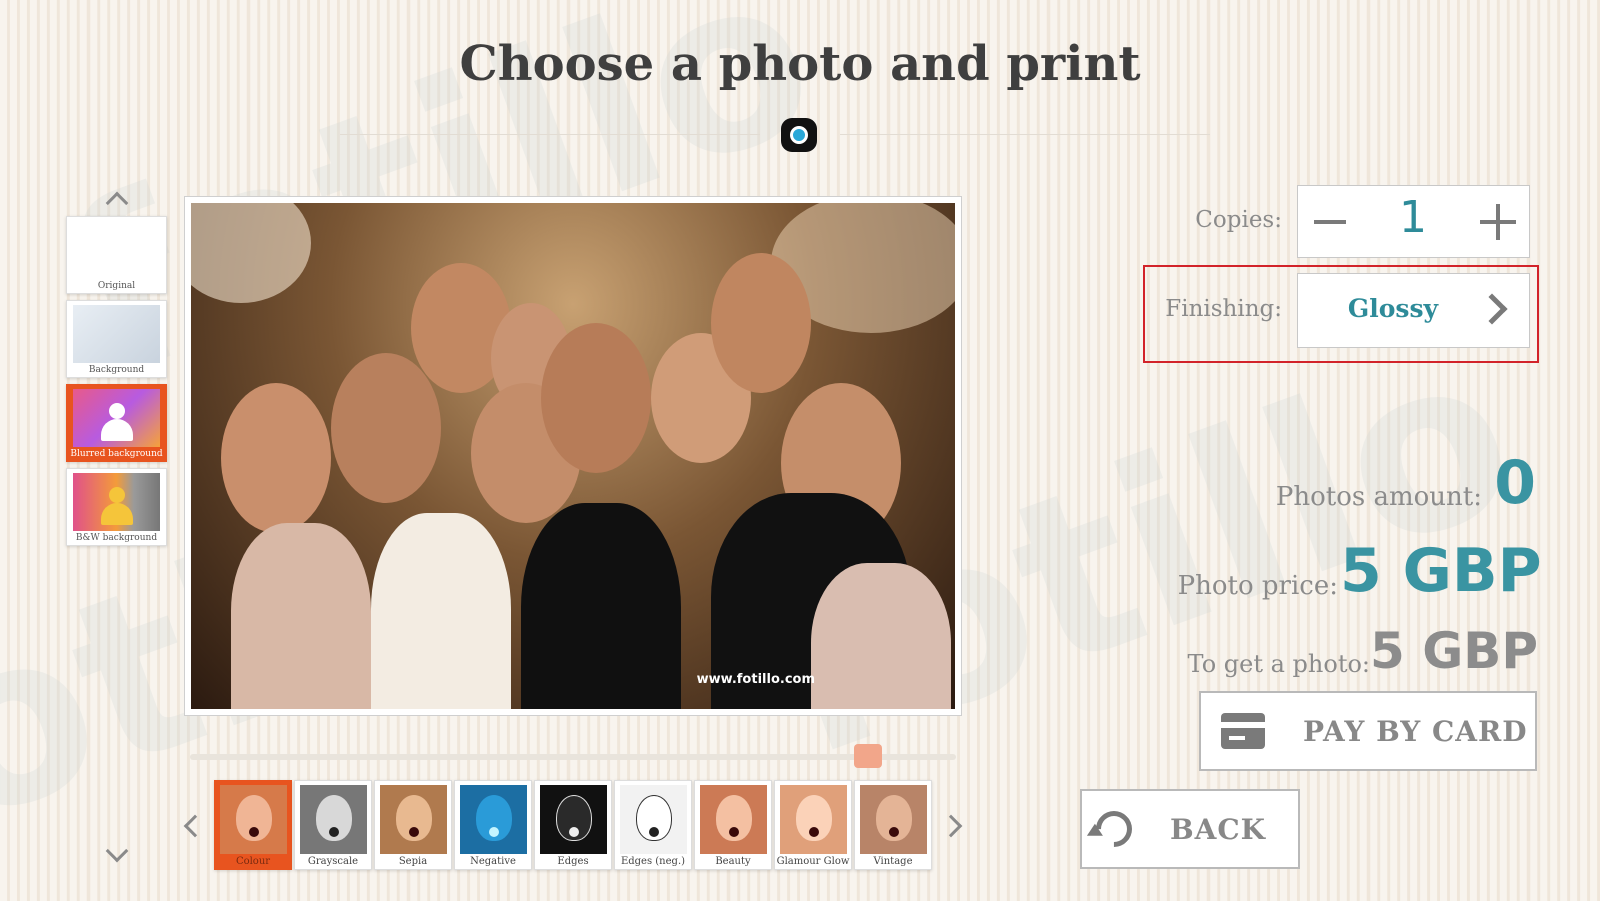  Describe the element at coordinates (116, 370) in the screenshot. I see `effect-label: Background` at that location.